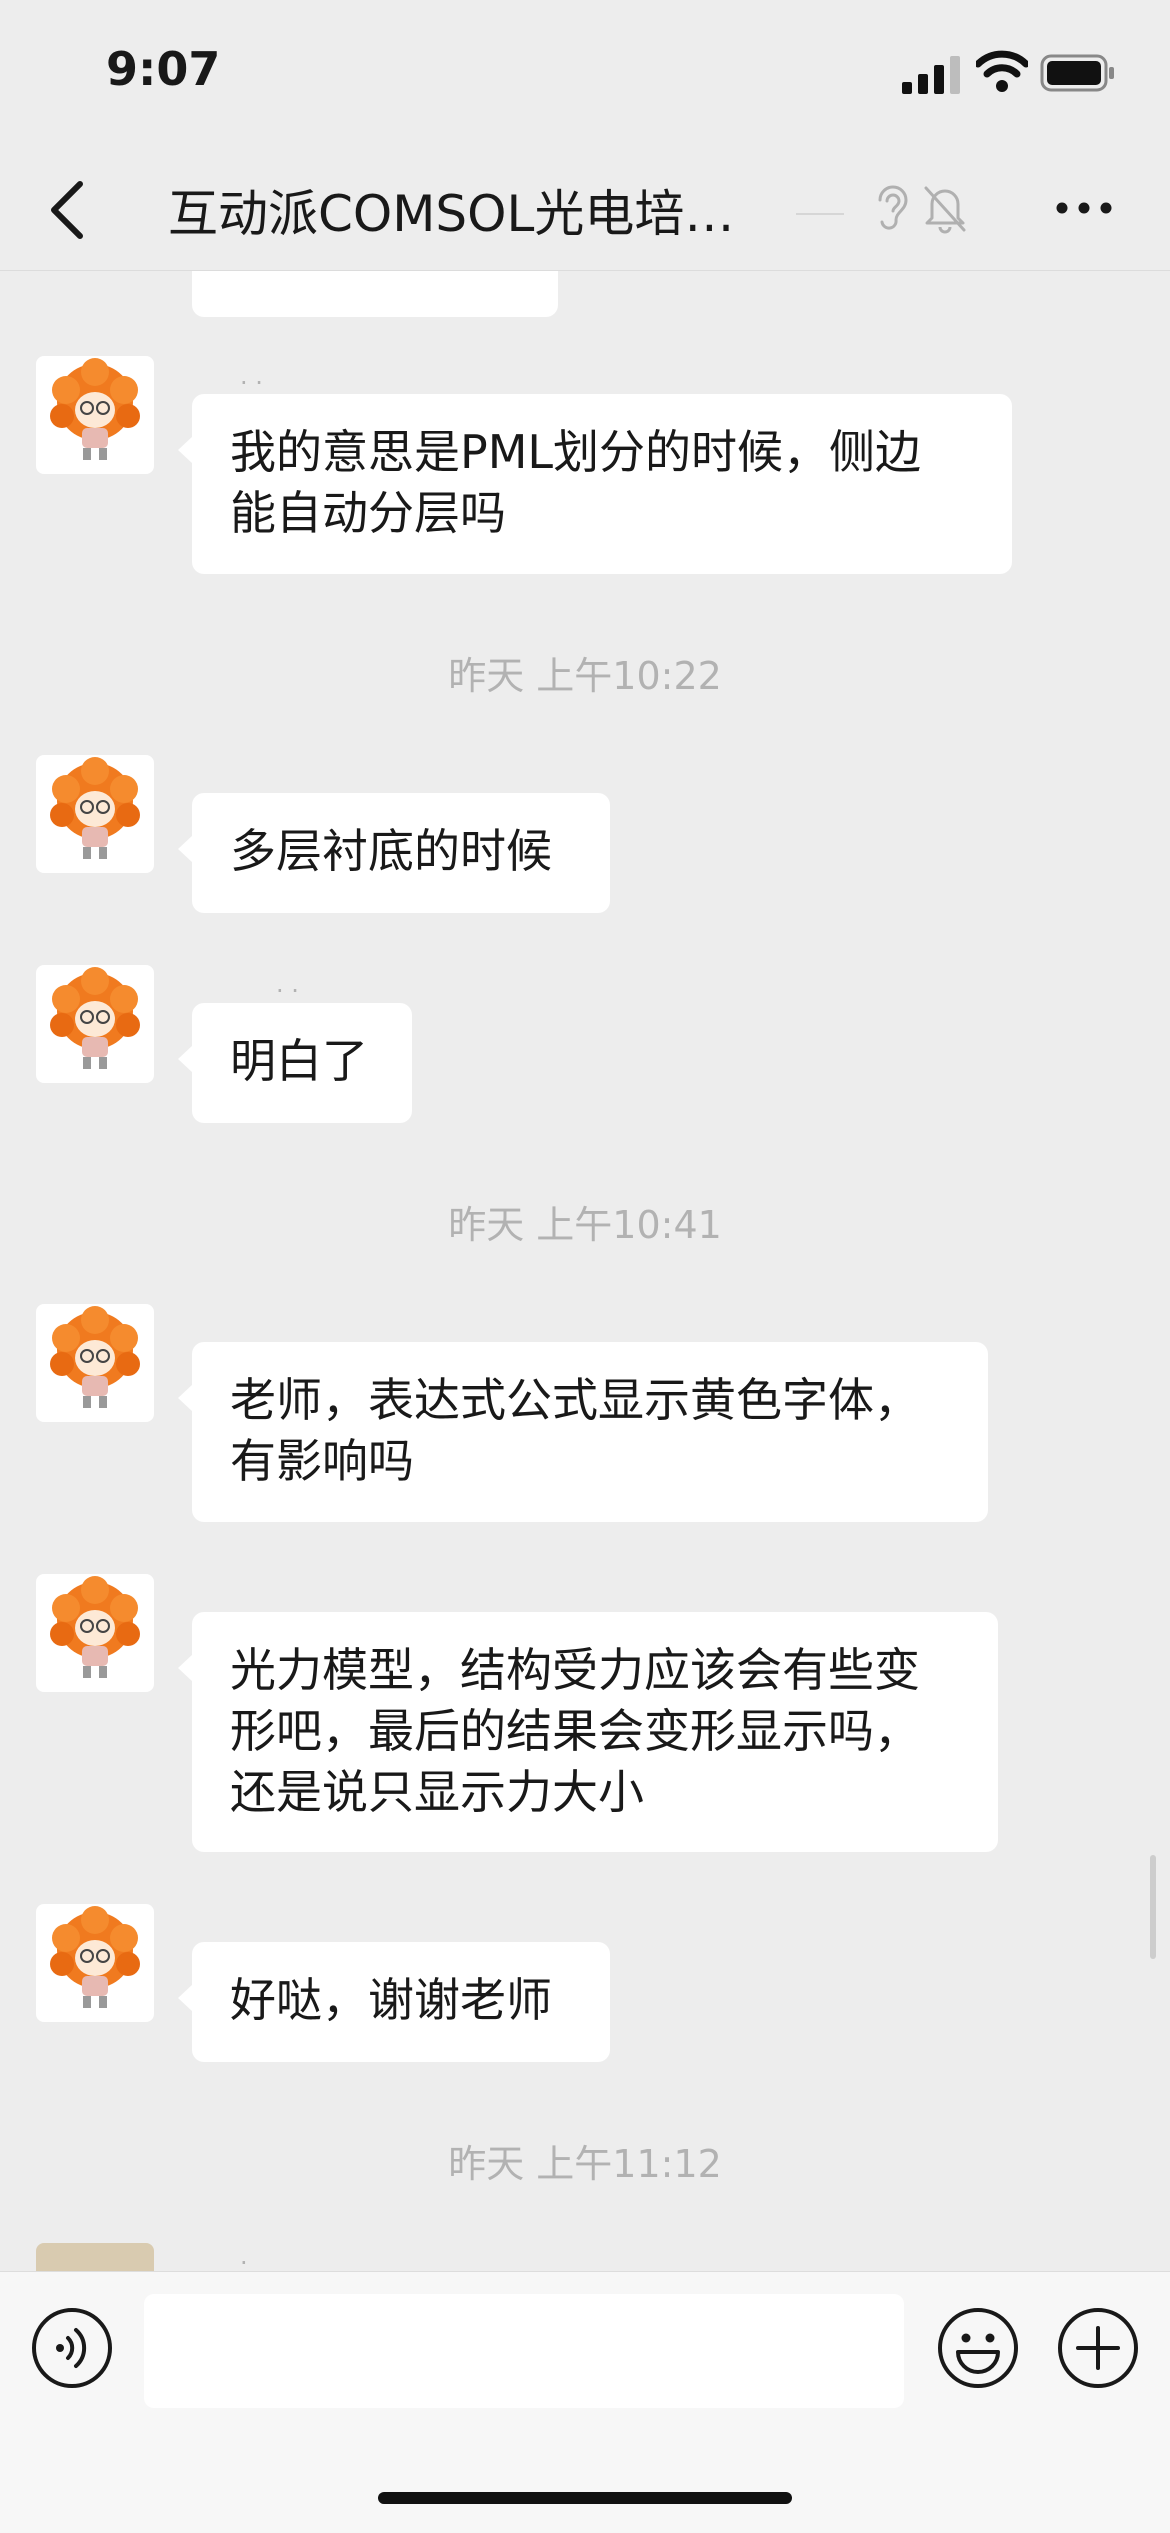 The image size is (1170, 2533). I want to click on title-divider, so click(820, 214).